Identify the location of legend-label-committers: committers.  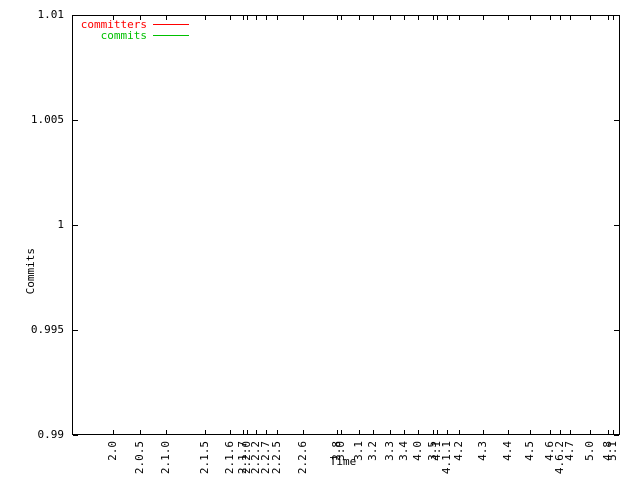
(113, 24).